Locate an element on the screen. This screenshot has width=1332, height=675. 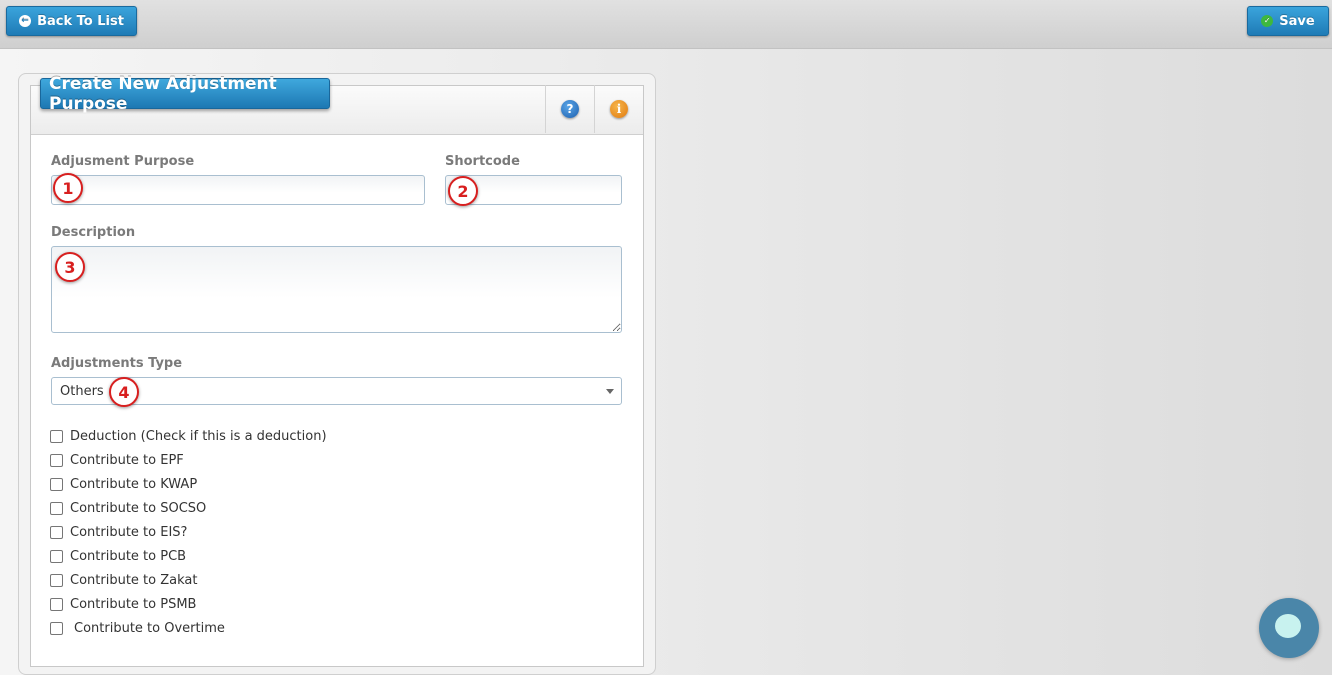
question-mark-icon: ? is located at coordinates (570, 109).